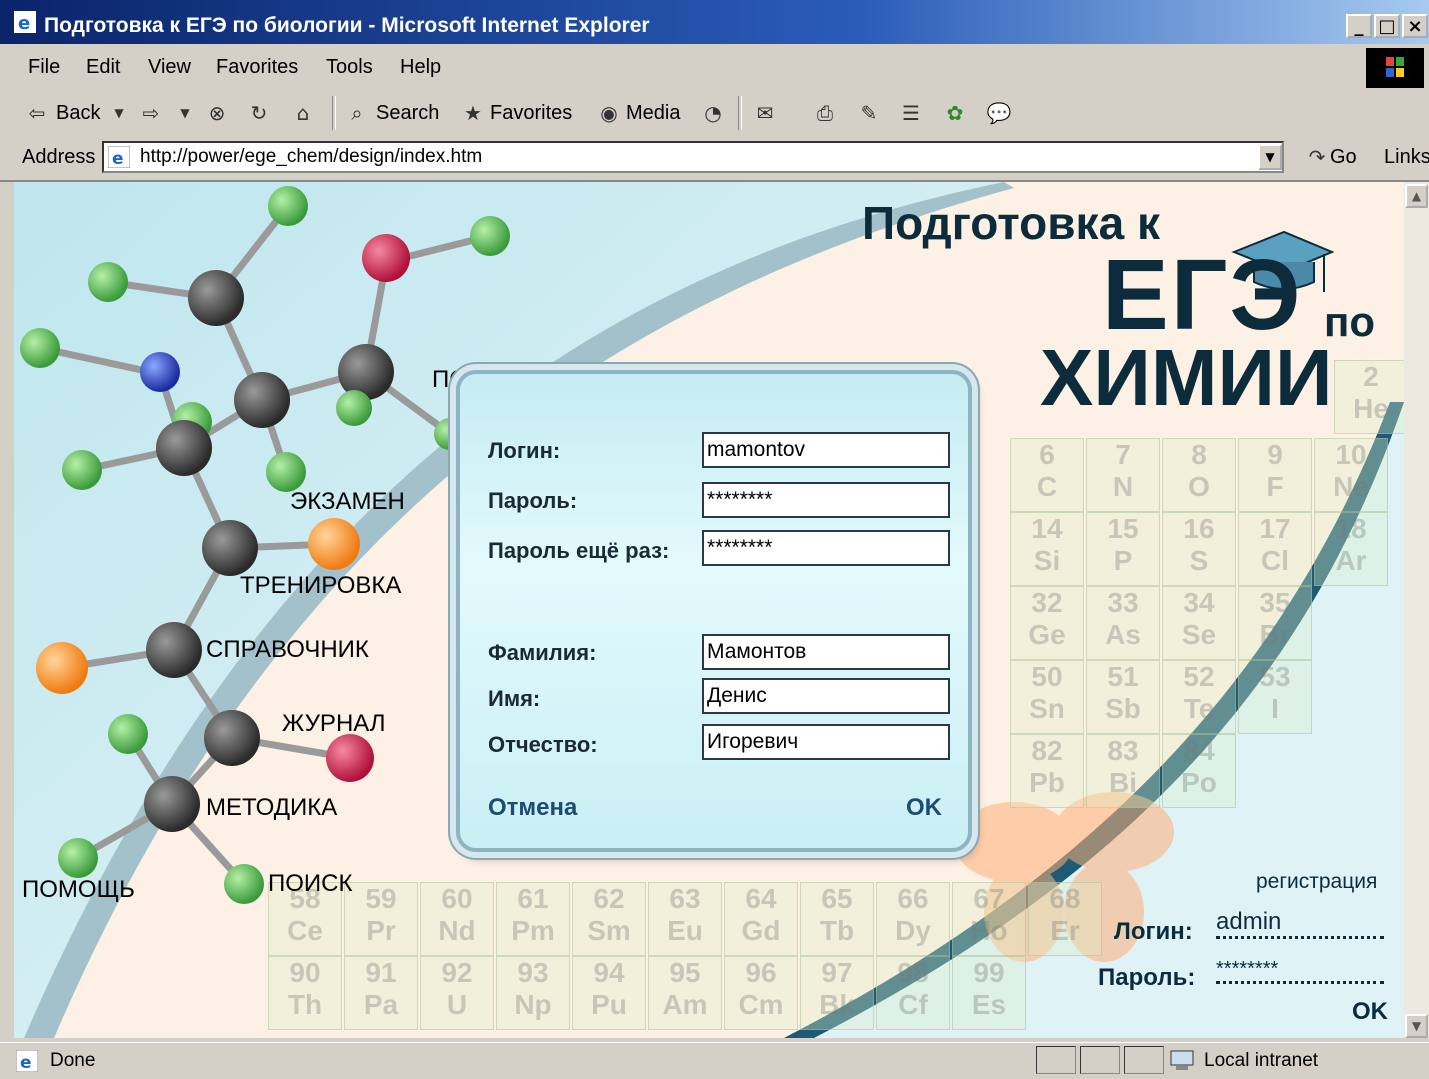 The image size is (1429, 1079). Describe the element at coordinates (1359, 26) in the screenshot. I see `minimize-button: _` at that location.